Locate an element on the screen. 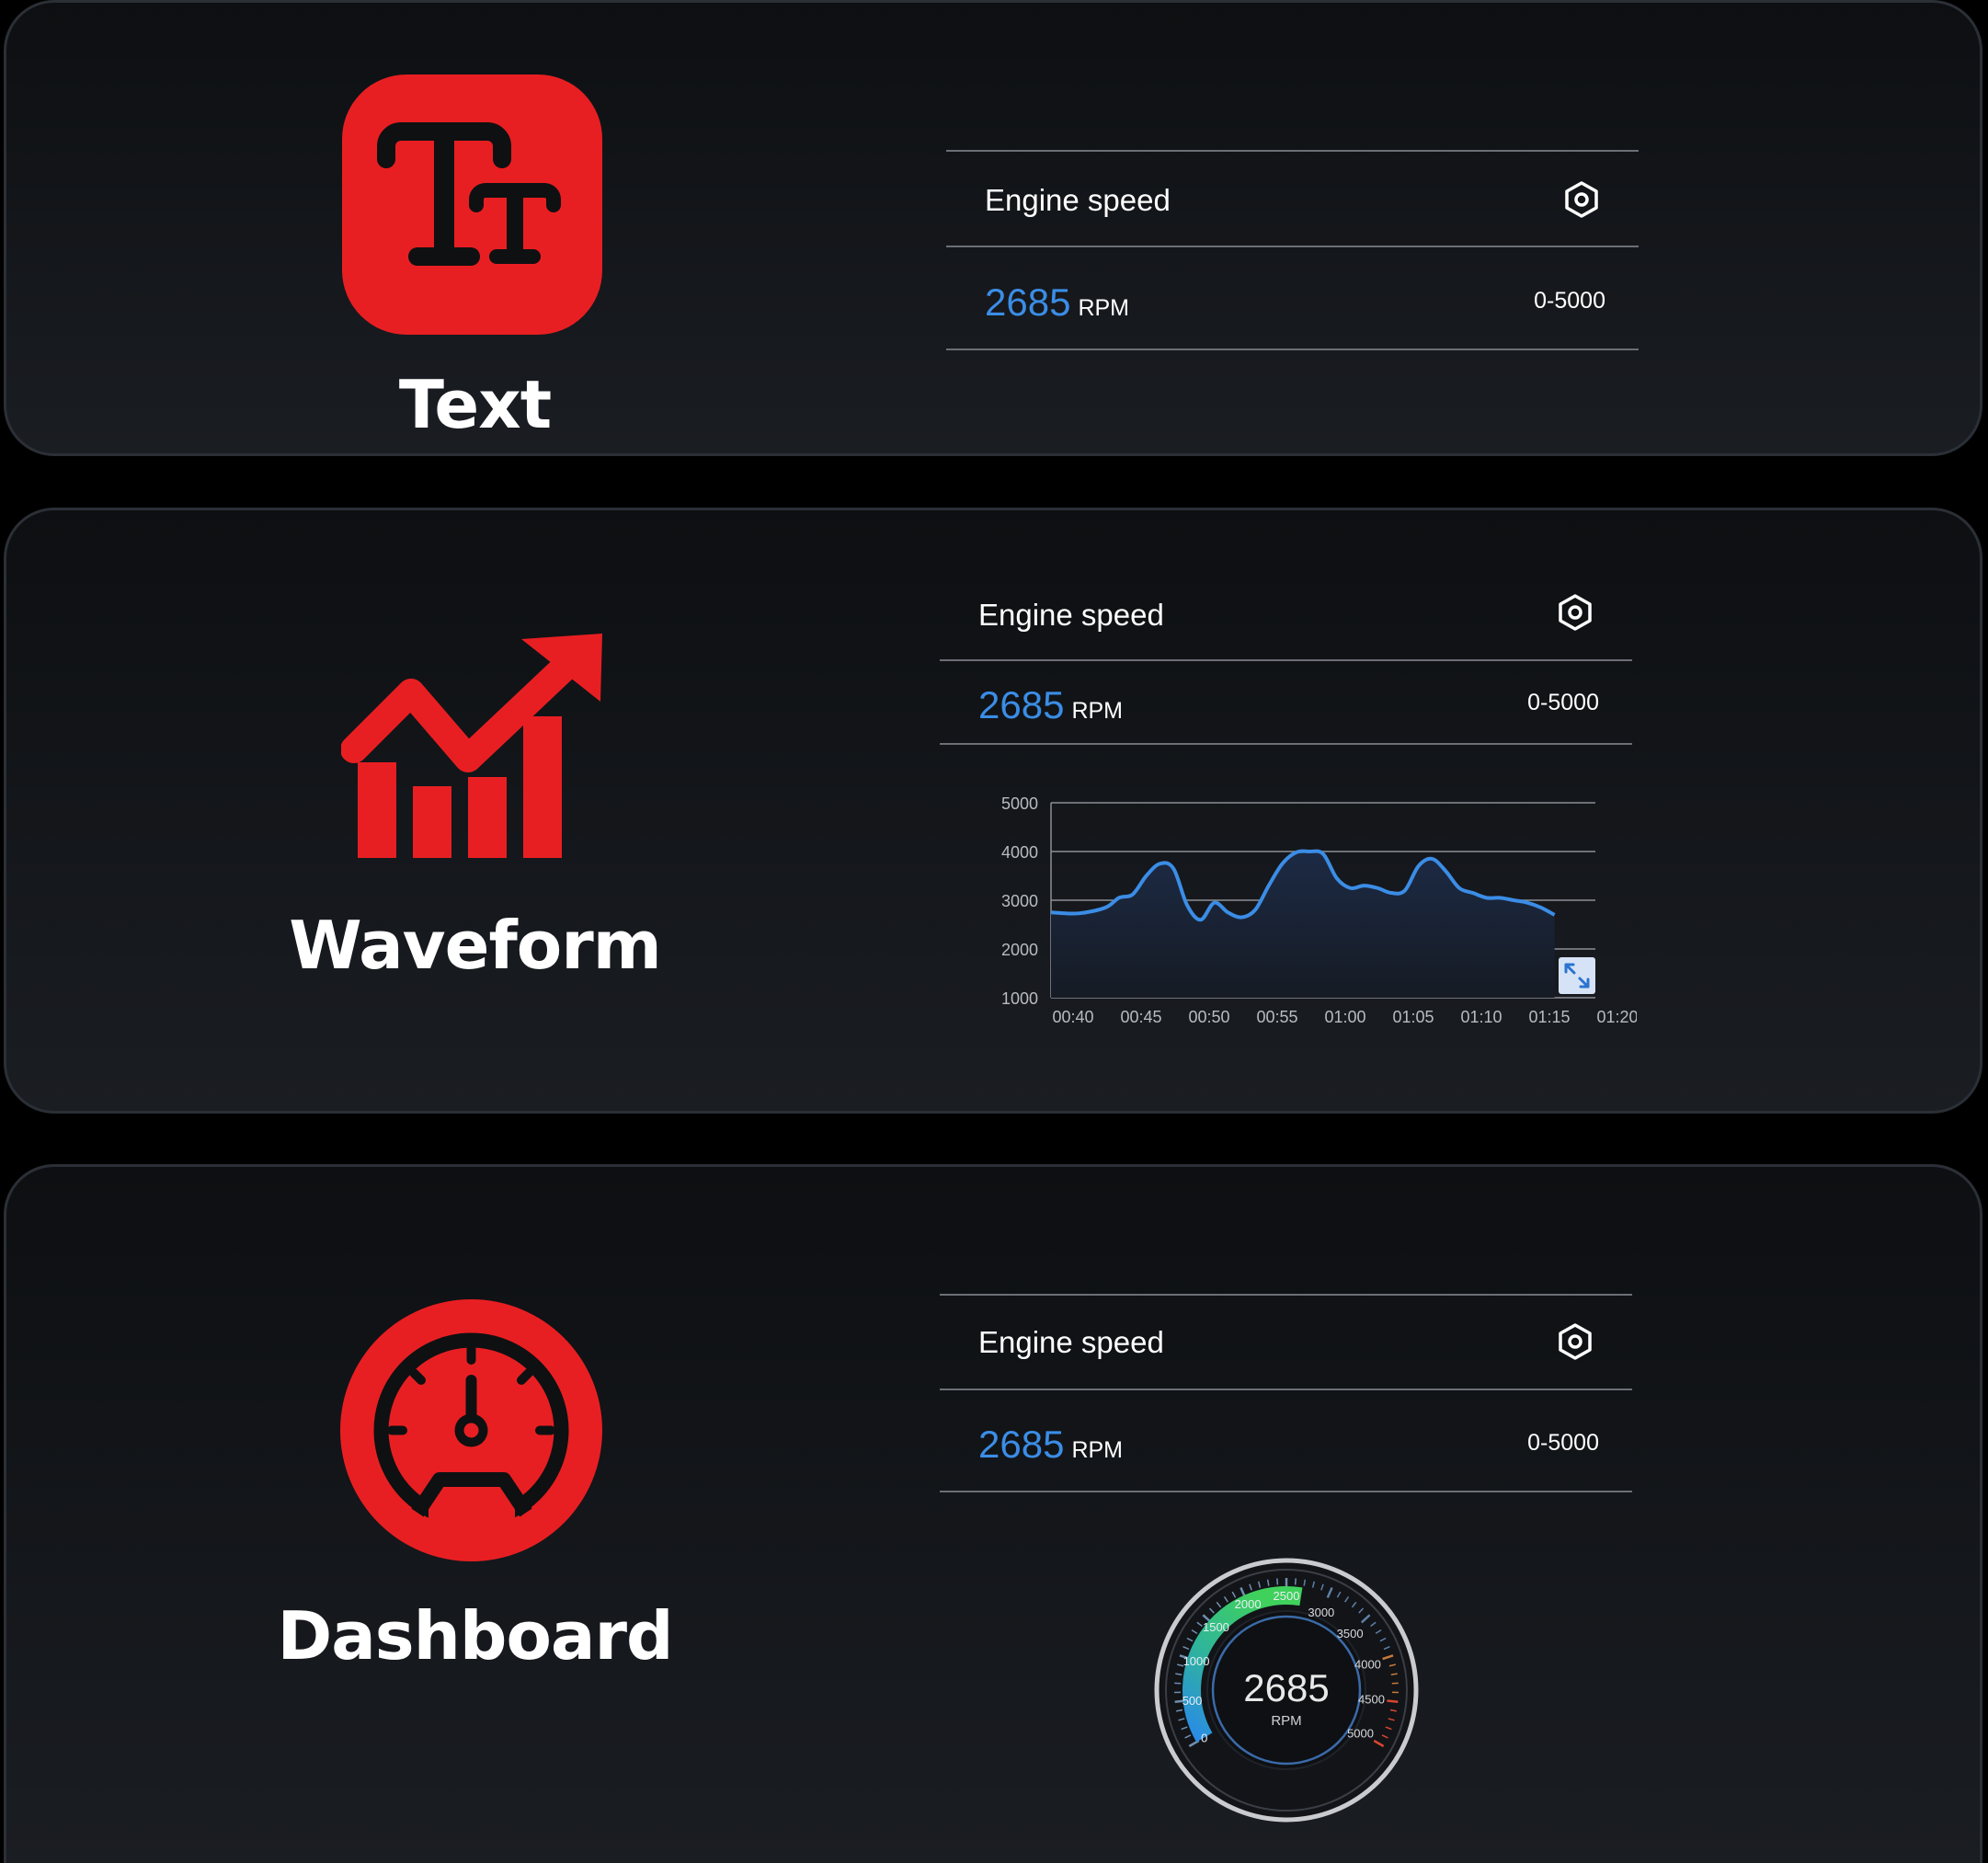  x-tick-label: 01:20 is located at coordinates (1616, 1017).